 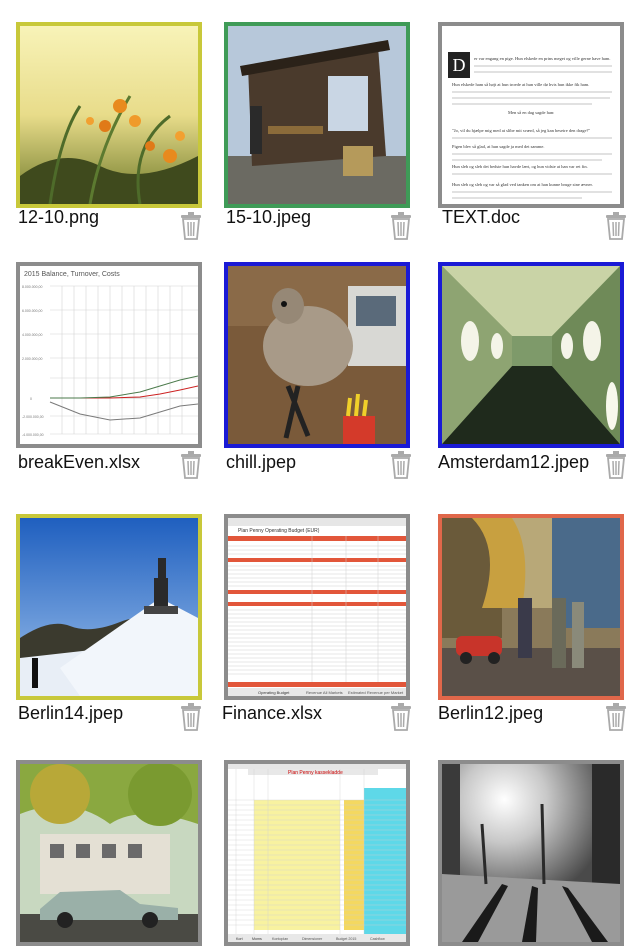 I want to click on shadows-image, so click(x=531, y=853).